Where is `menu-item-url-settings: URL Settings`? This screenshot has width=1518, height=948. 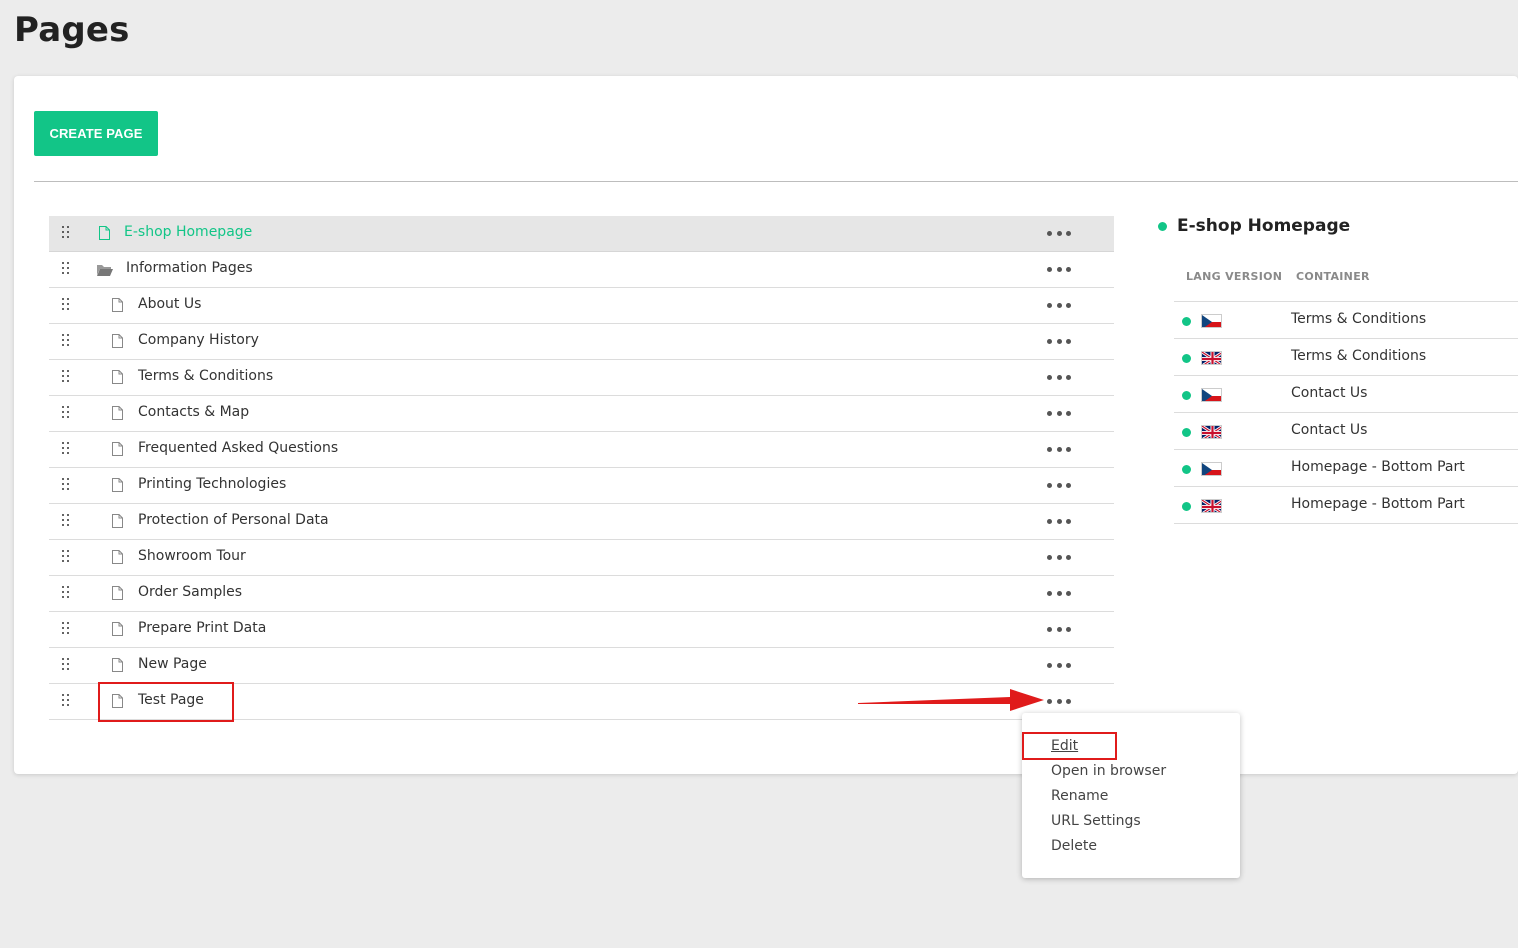 menu-item-url-settings: URL Settings is located at coordinates (1096, 821).